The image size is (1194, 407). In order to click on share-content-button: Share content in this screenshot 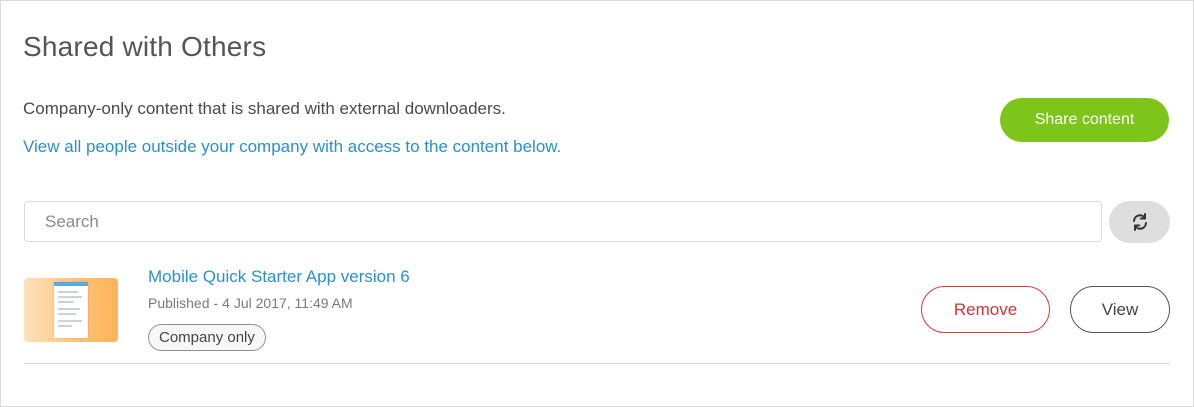, I will do `click(1084, 120)`.